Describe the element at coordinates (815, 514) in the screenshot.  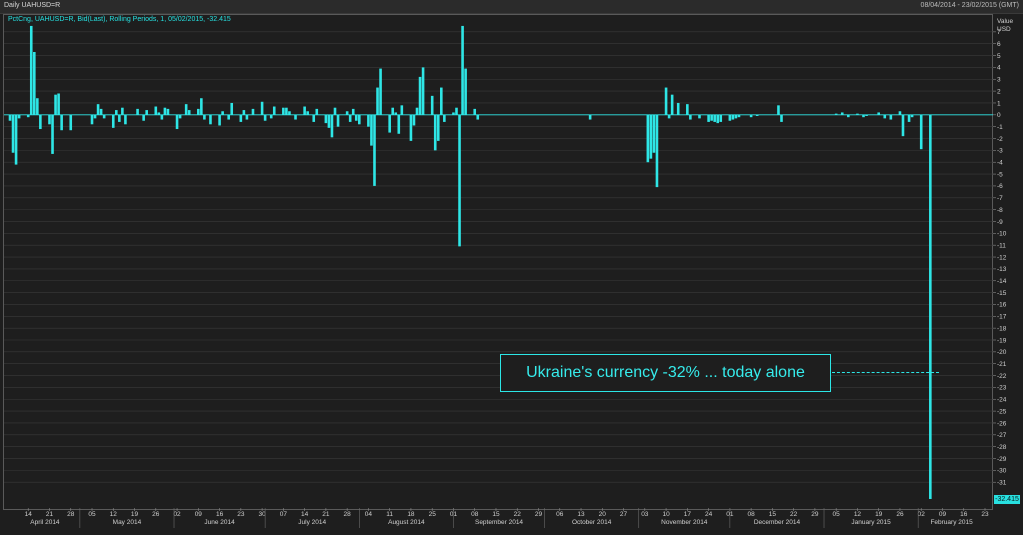
I see `x-tick-label: 29` at that location.